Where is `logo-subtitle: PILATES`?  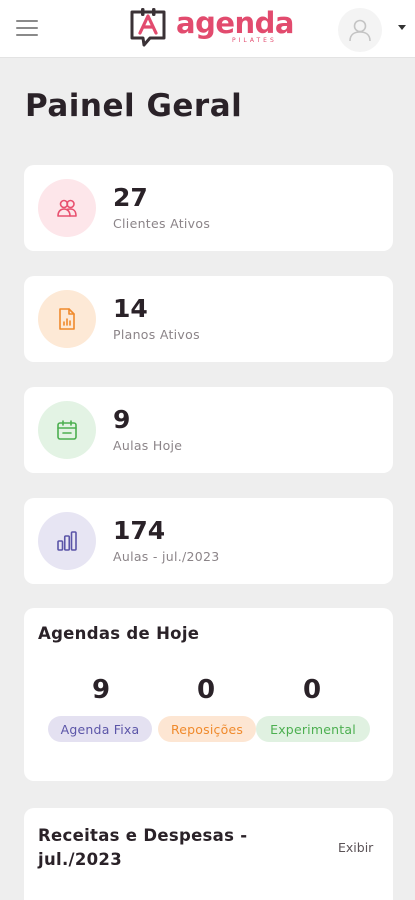
logo-subtitle: PILATES is located at coordinates (254, 40).